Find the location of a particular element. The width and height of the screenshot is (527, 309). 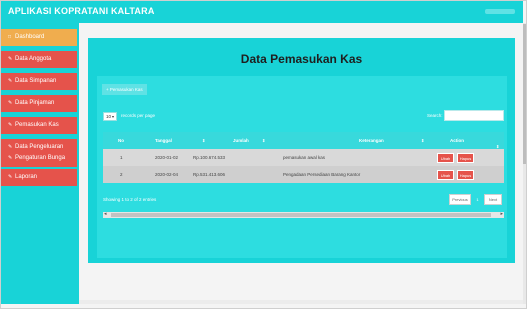

sidebar-item-pengaturan-bunga: ✎ Pengaturan Bunga is located at coordinates (39, 158).